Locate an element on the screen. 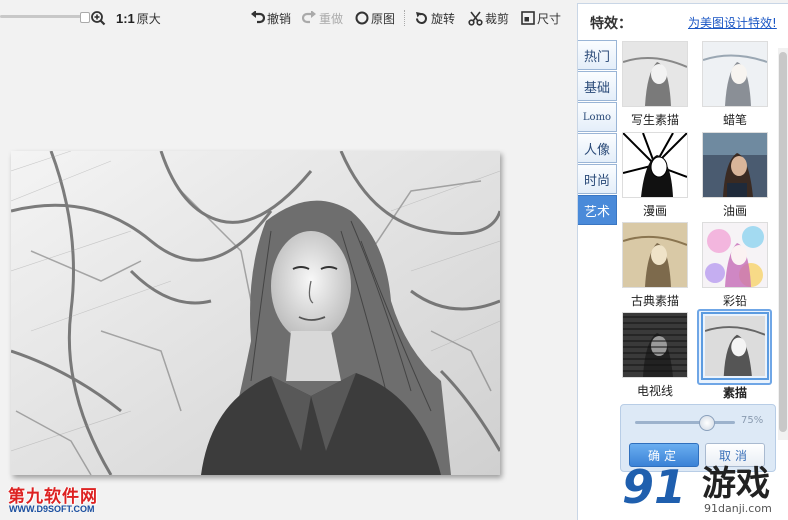 The width and height of the screenshot is (788, 520). redo-label: 重做 is located at coordinates (331, 18).